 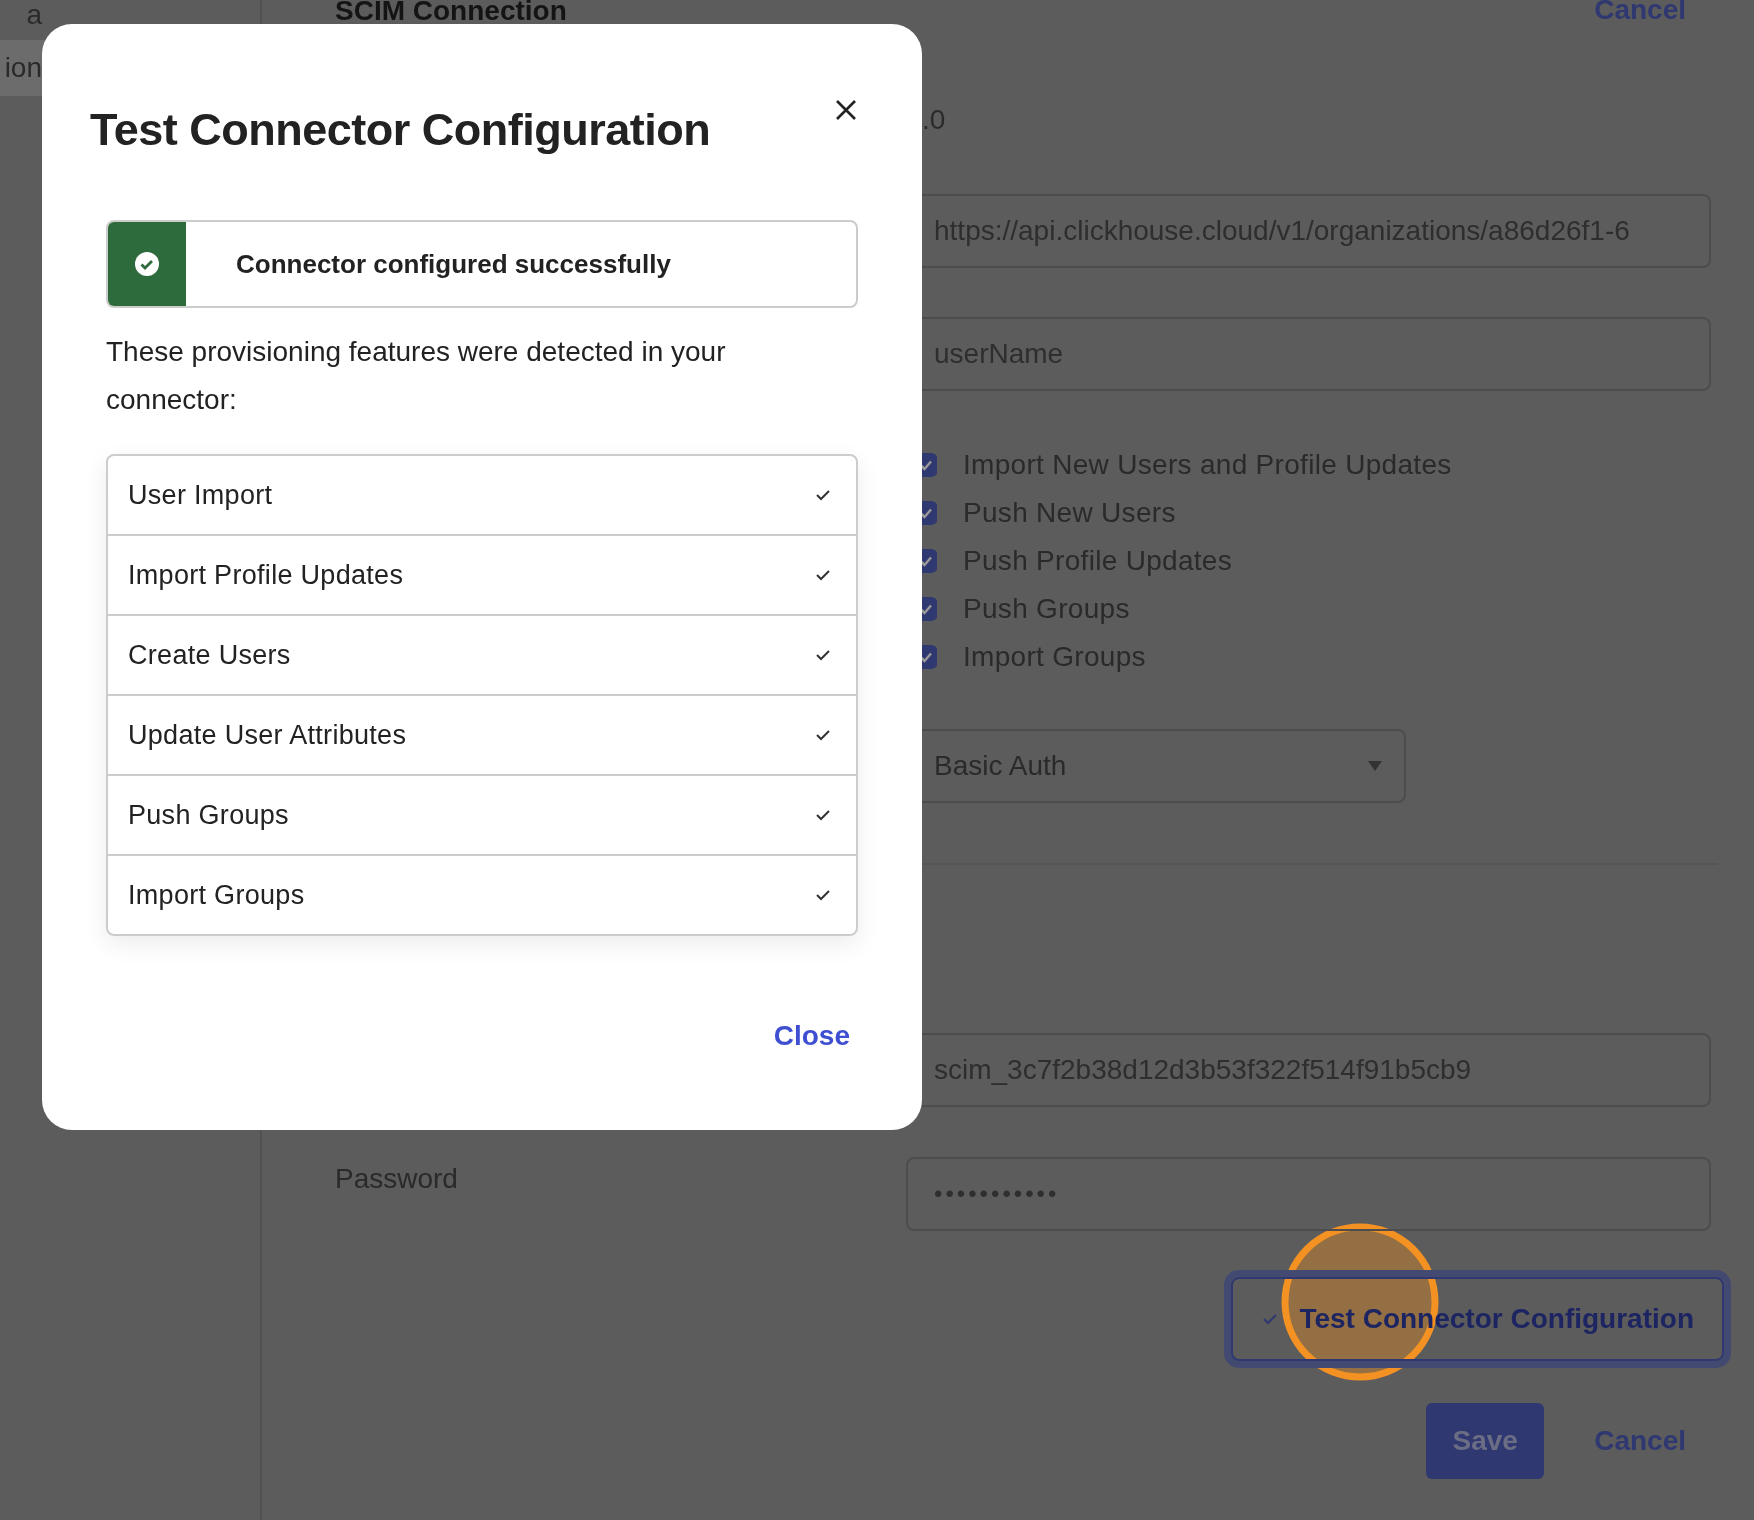 What do you see at coordinates (266, 575) in the screenshot?
I see `feature-name: Import Profile Updates` at bounding box center [266, 575].